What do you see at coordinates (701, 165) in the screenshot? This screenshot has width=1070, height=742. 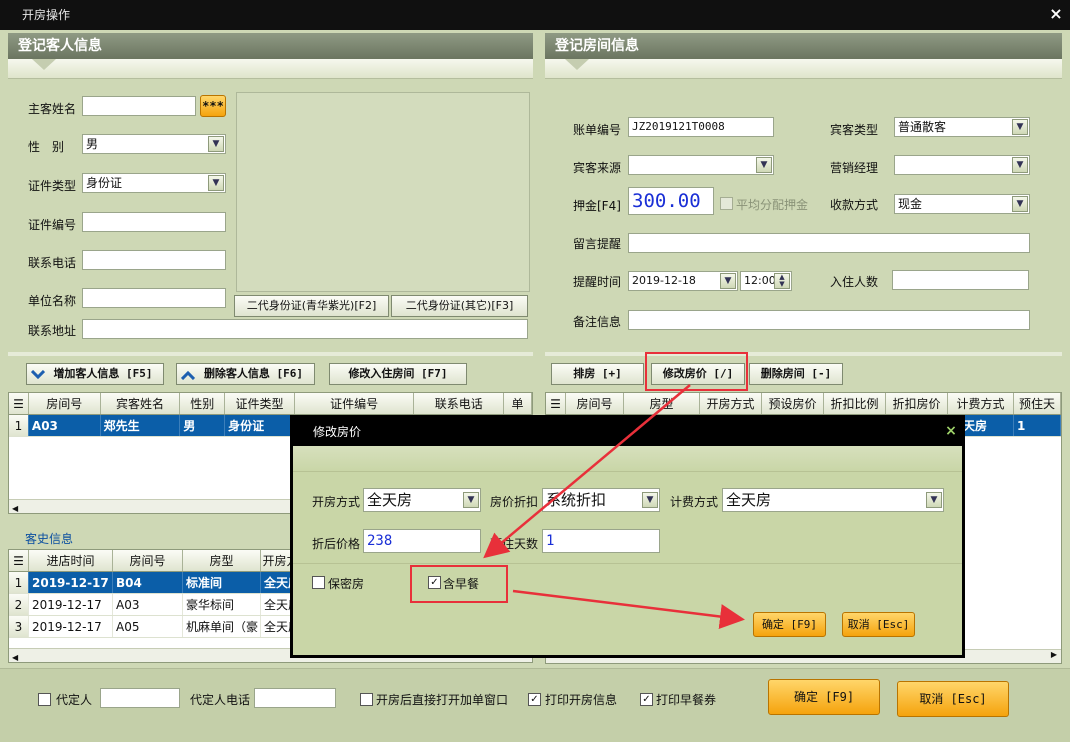 I see `source-select: ▼` at bounding box center [701, 165].